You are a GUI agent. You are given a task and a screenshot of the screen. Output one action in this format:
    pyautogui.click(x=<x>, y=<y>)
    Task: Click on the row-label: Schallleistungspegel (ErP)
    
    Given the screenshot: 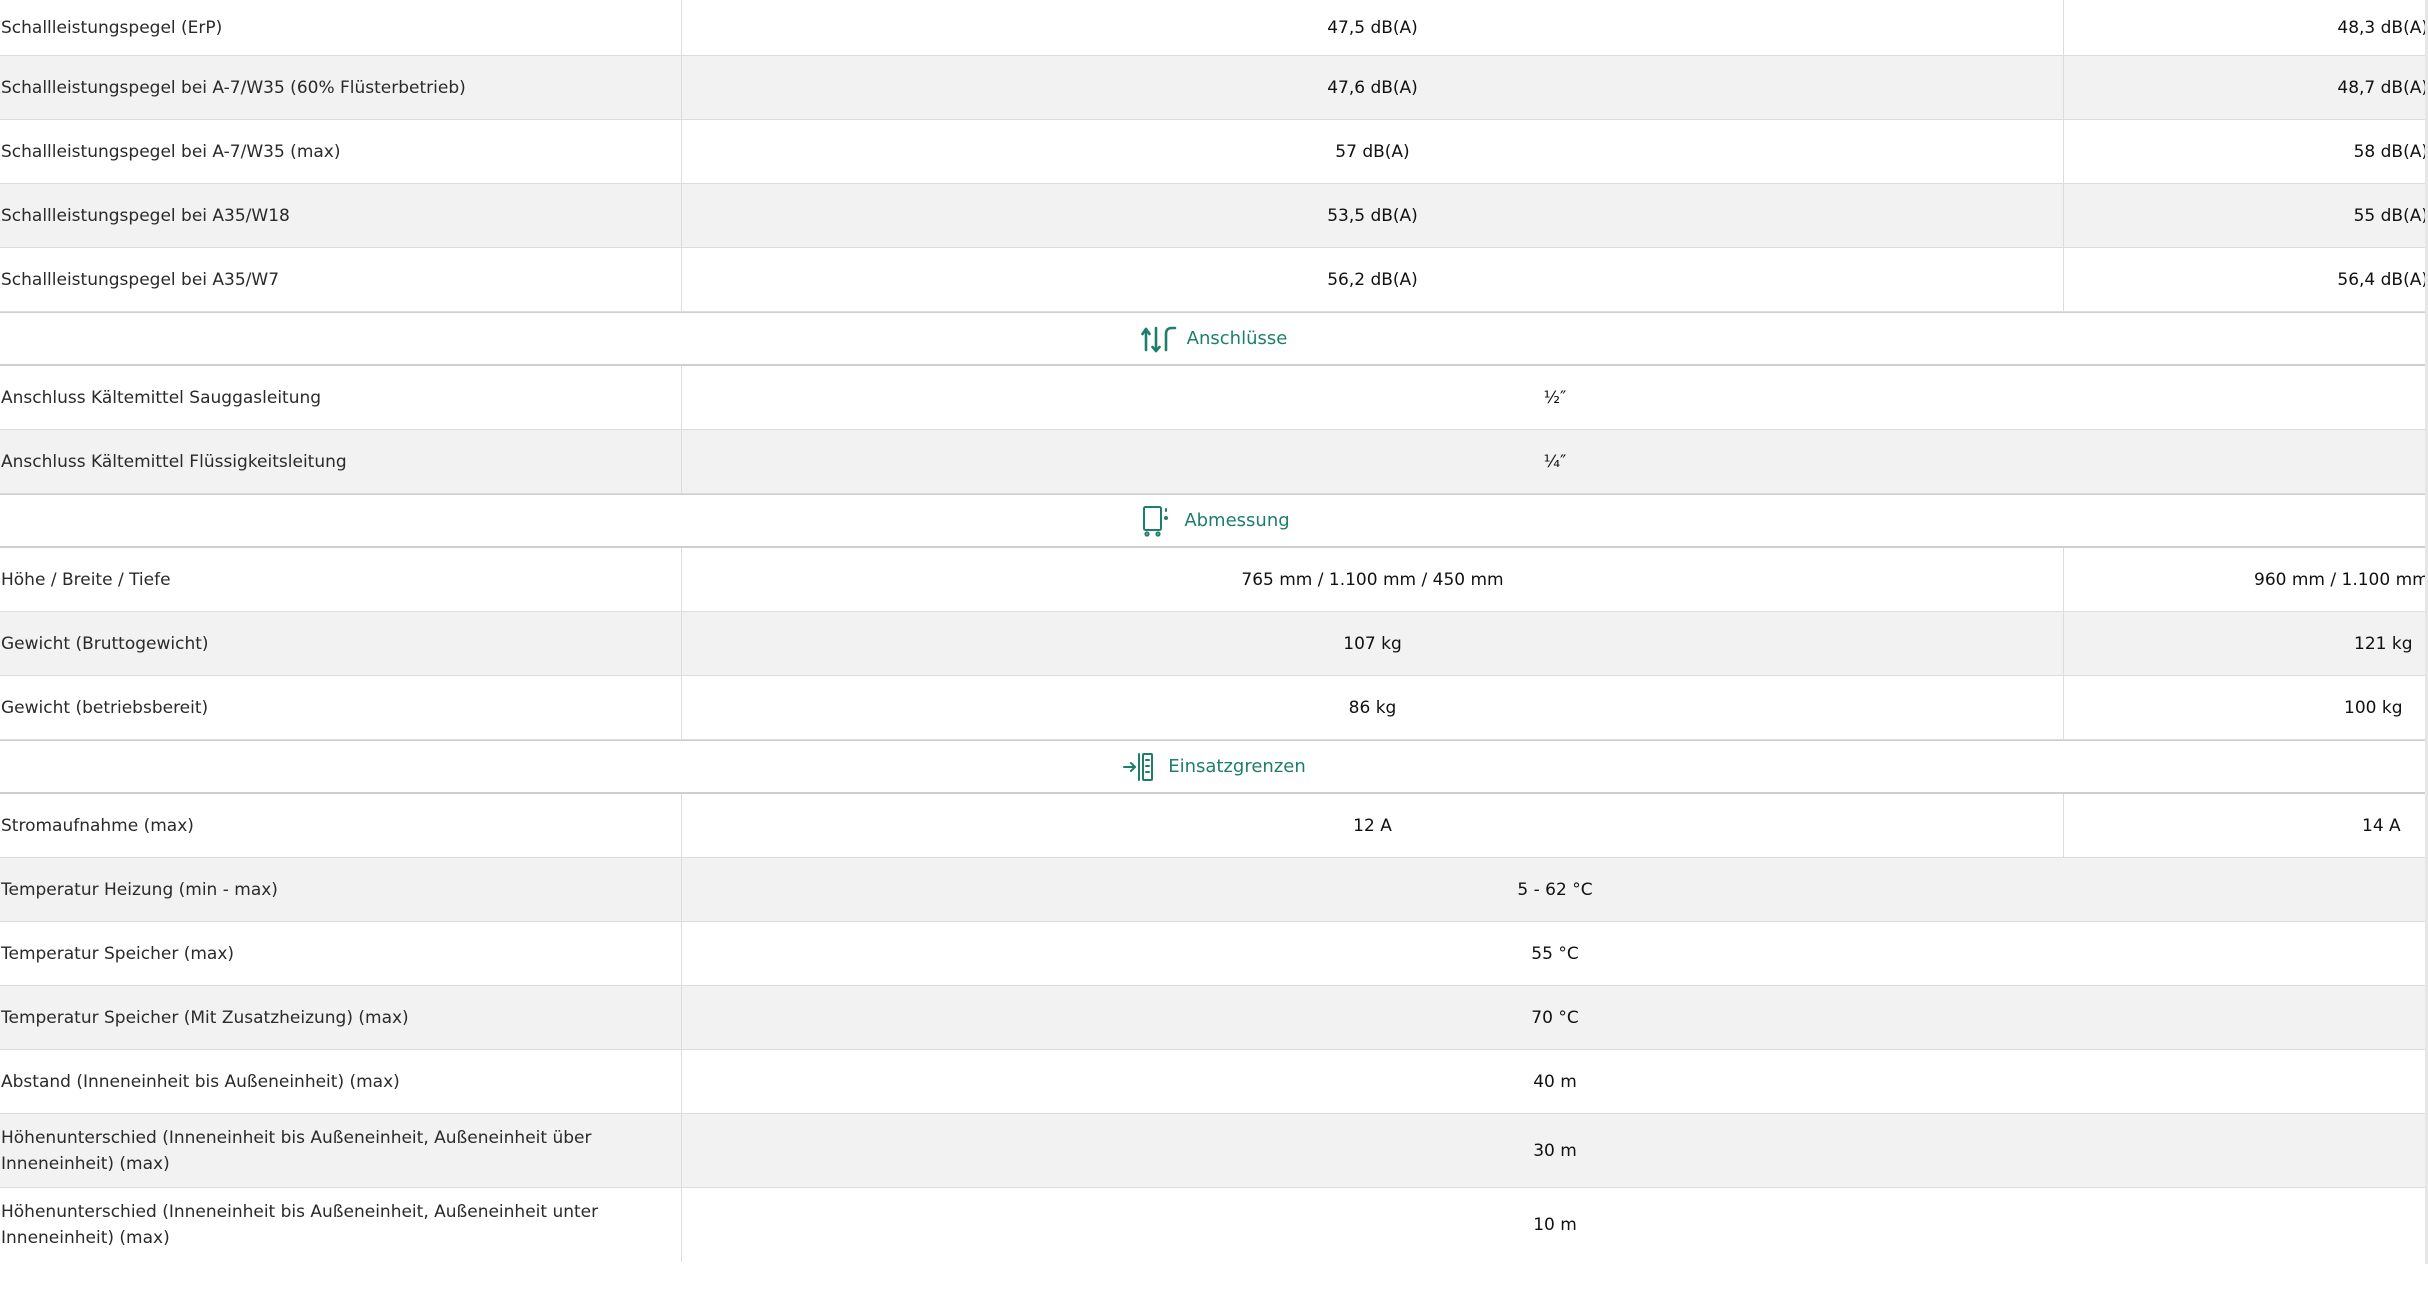 What is the action you would take?
    pyautogui.click(x=341, y=27)
    